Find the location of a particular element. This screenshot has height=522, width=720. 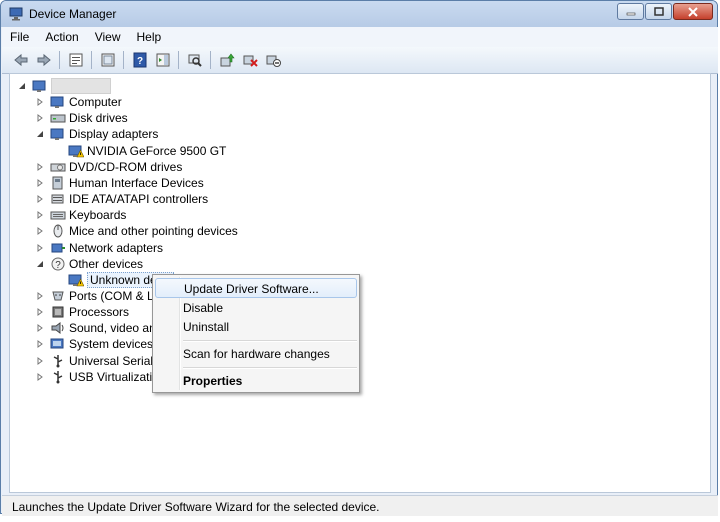

show-action-pane-button is located at coordinates (163, 60).